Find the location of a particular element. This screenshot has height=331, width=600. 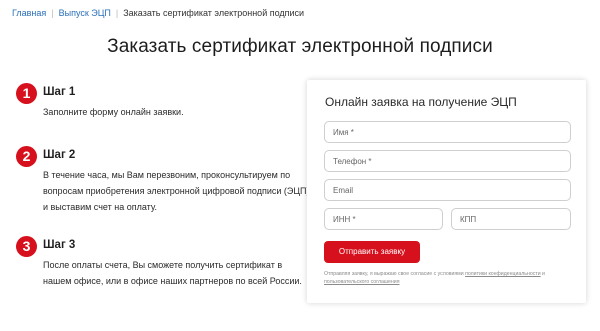

step-number-badge: 1 is located at coordinates (26, 93).